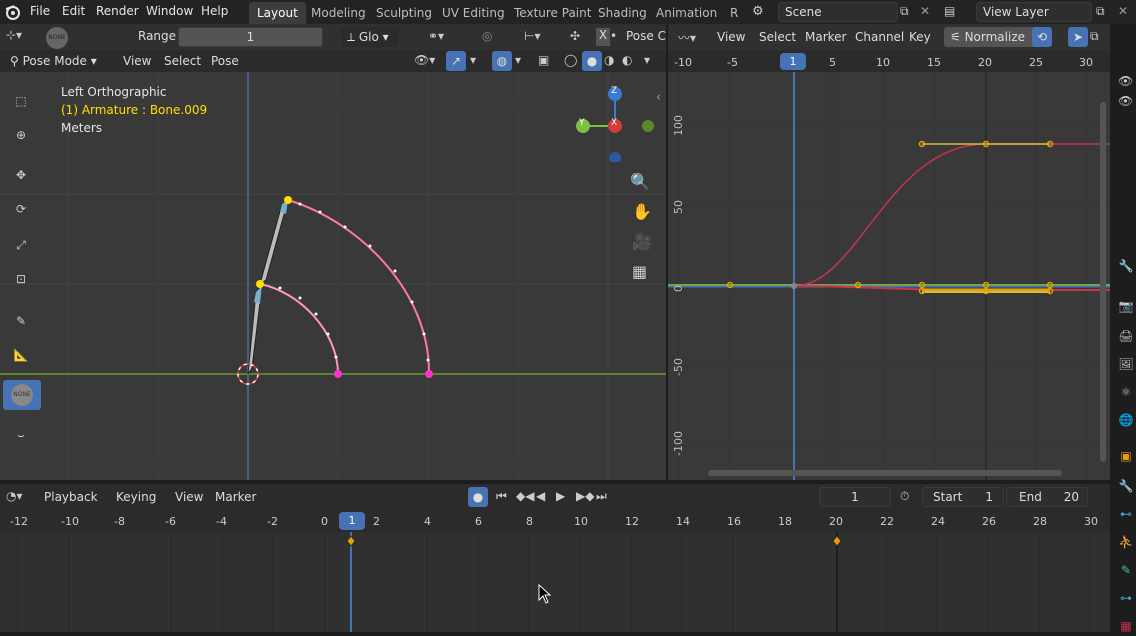 Image resolution: width=1136 pixels, height=636 pixels. Describe the element at coordinates (1126, 626) in the screenshot. I see `material-properties-icon: ▦` at that location.